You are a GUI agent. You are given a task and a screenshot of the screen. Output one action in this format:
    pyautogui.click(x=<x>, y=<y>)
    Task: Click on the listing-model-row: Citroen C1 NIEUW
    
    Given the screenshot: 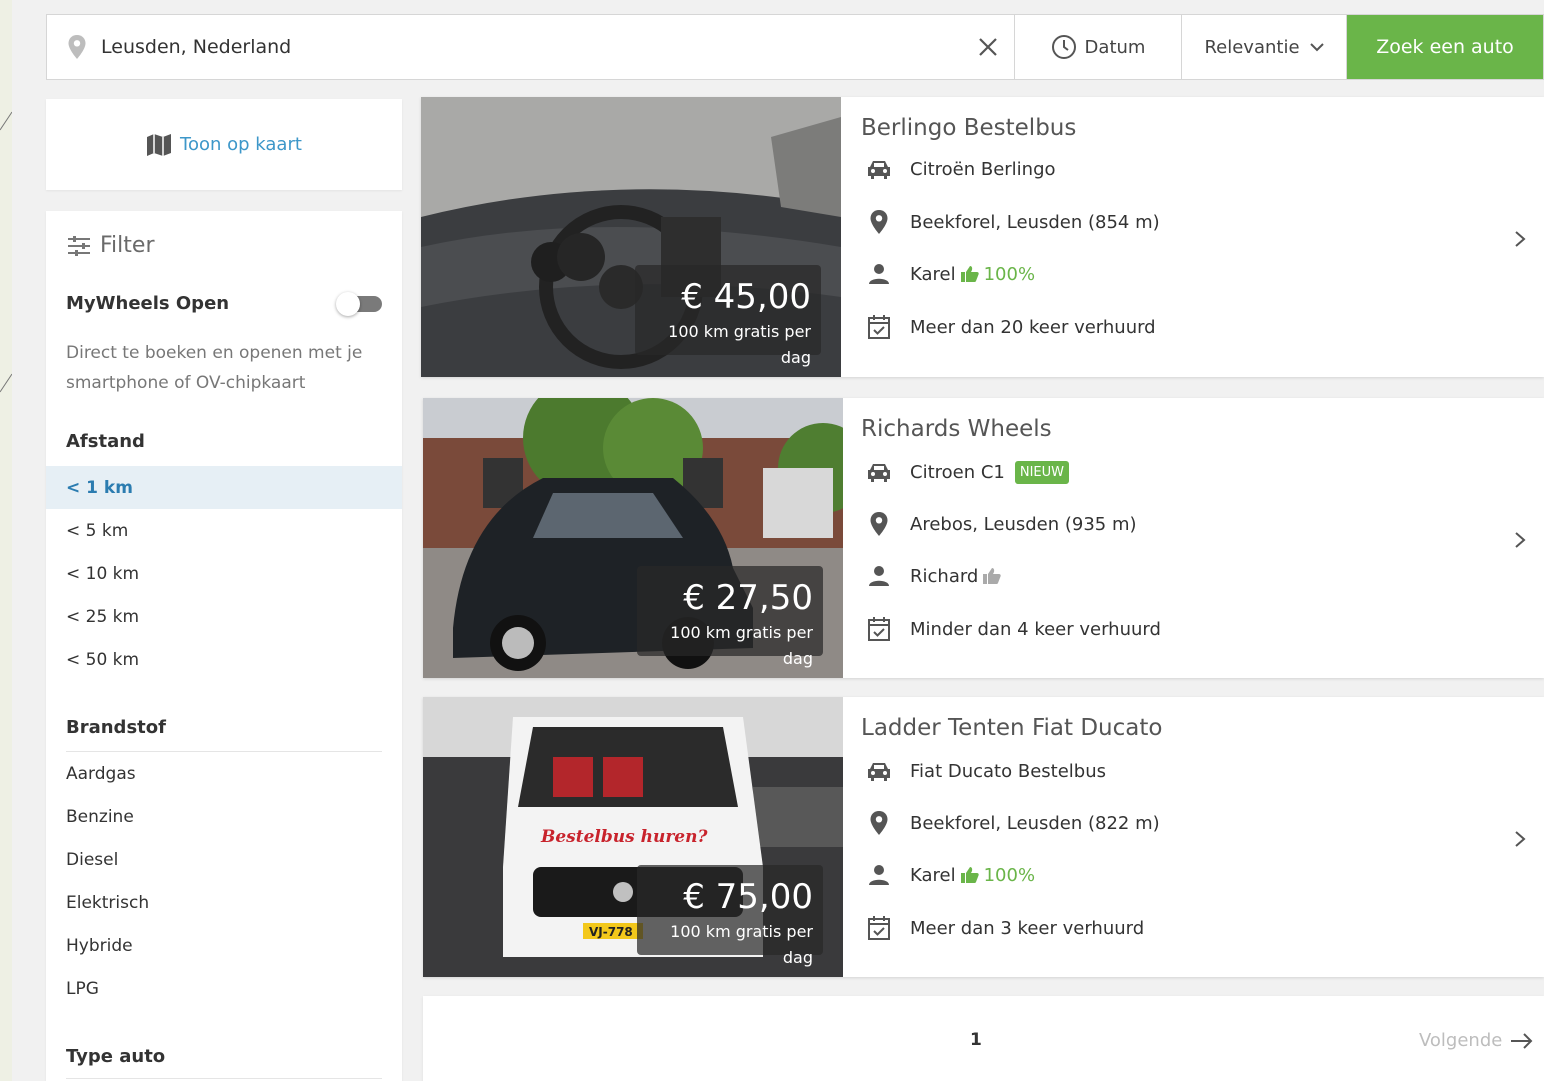 What is the action you would take?
    pyautogui.click(x=967, y=472)
    